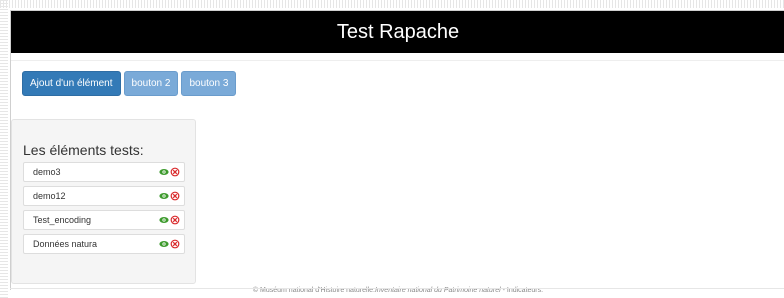  What do you see at coordinates (104, 220) in the screenshot?
I see `list-item: Test_encoding` at bounding box center [104, 220].